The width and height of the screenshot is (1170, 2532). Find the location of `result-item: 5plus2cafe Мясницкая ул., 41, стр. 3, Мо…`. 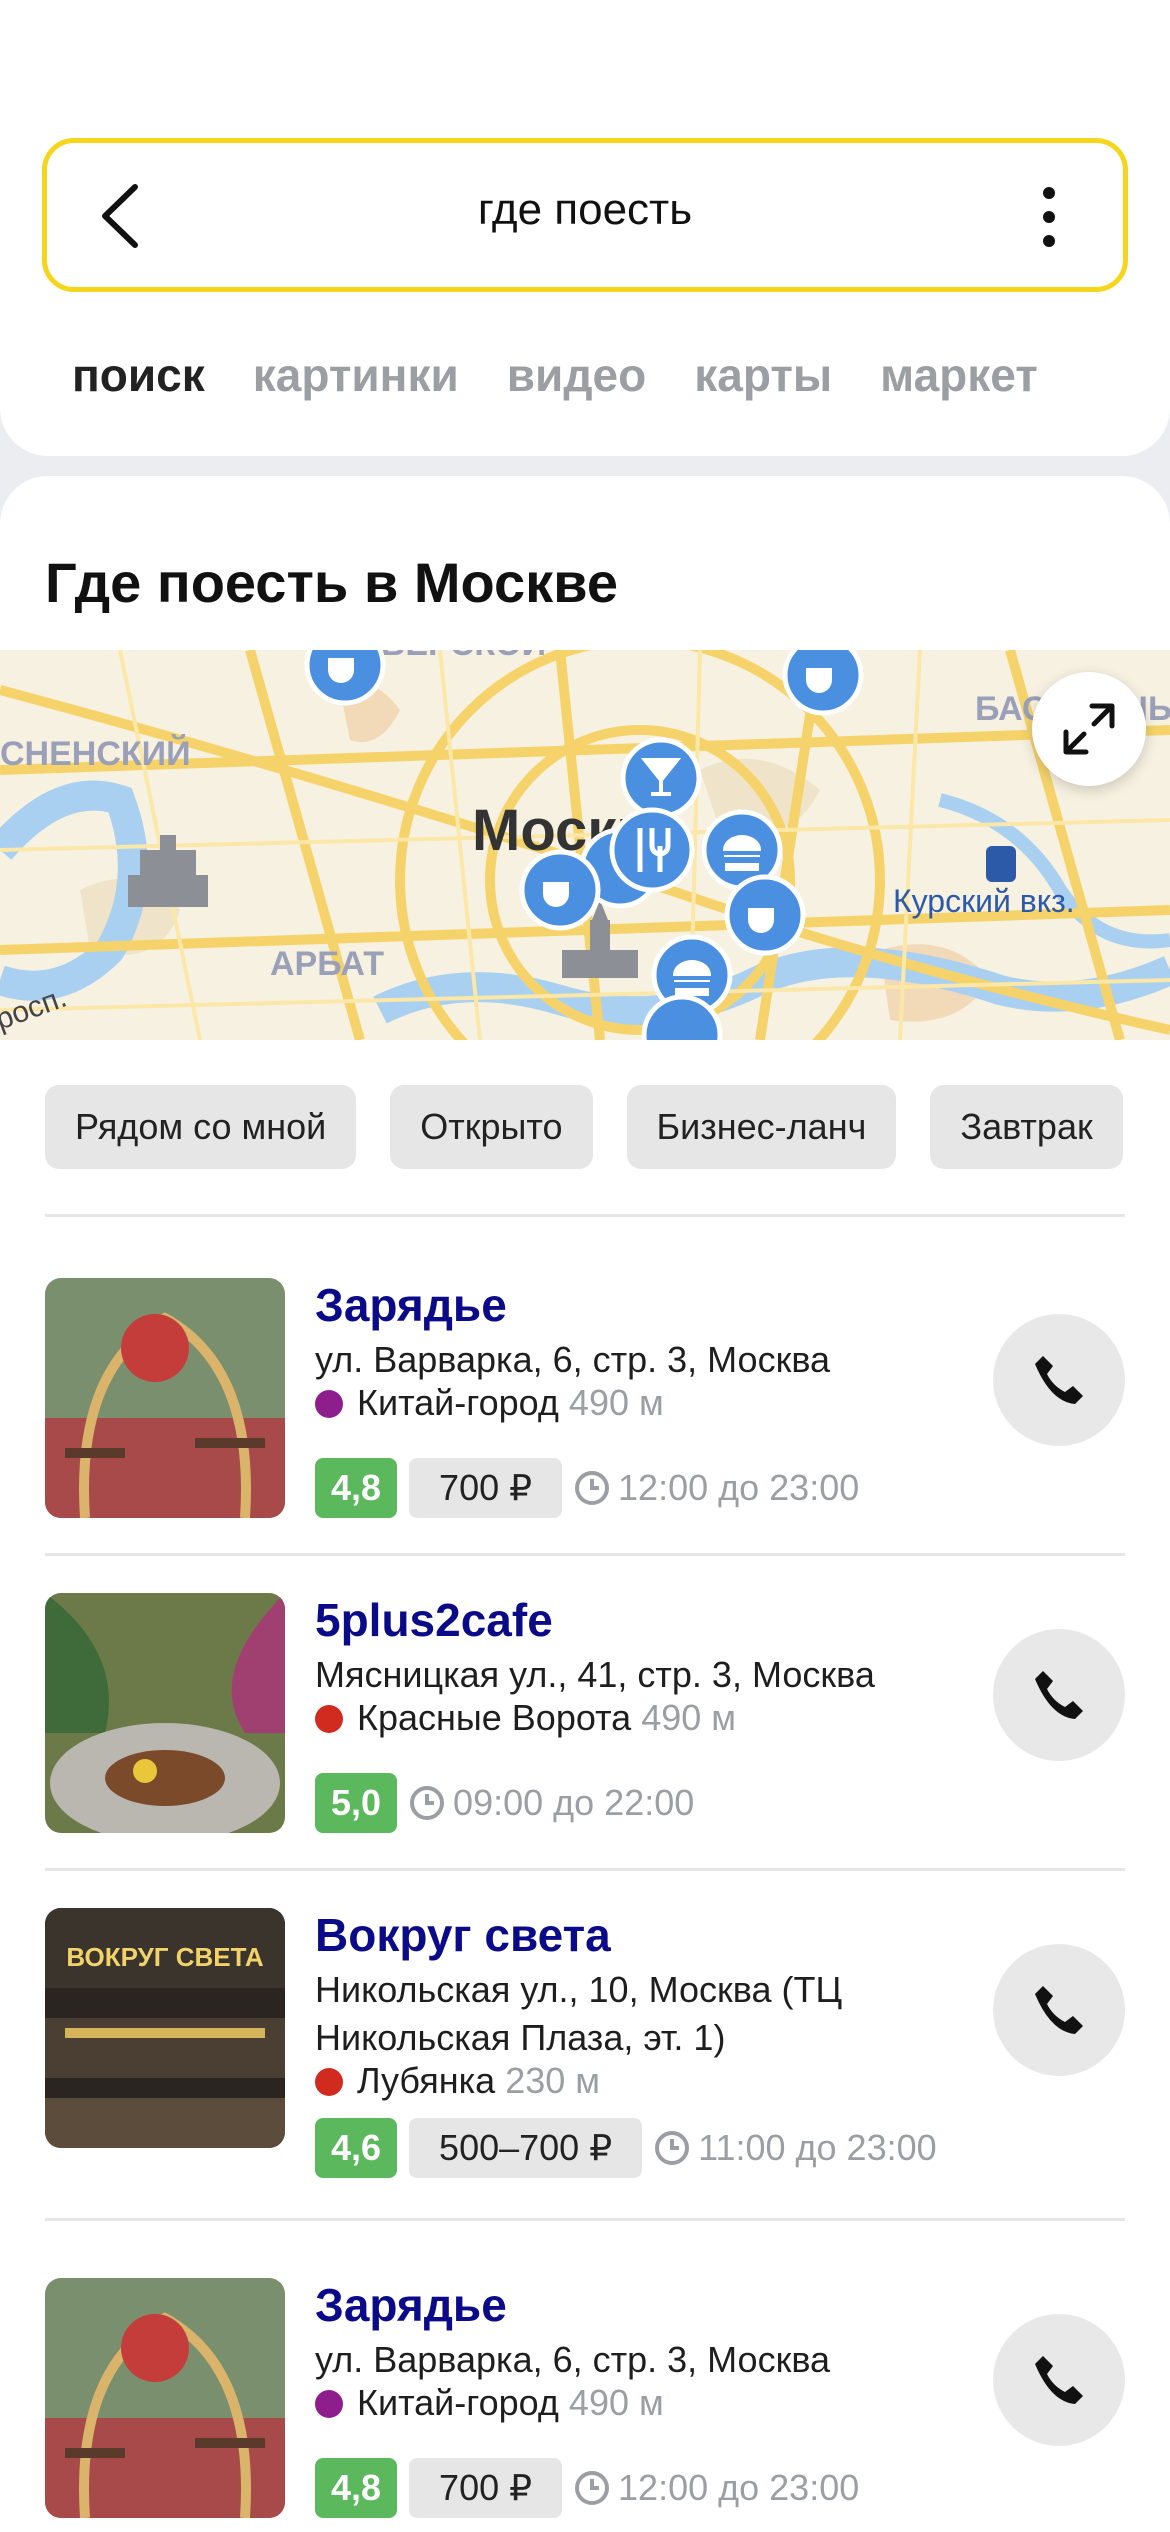

result-item: 5plus2cafe Мясницкая ул., 41, стр. 3, Мо… is located at coordinates (585, 1713).